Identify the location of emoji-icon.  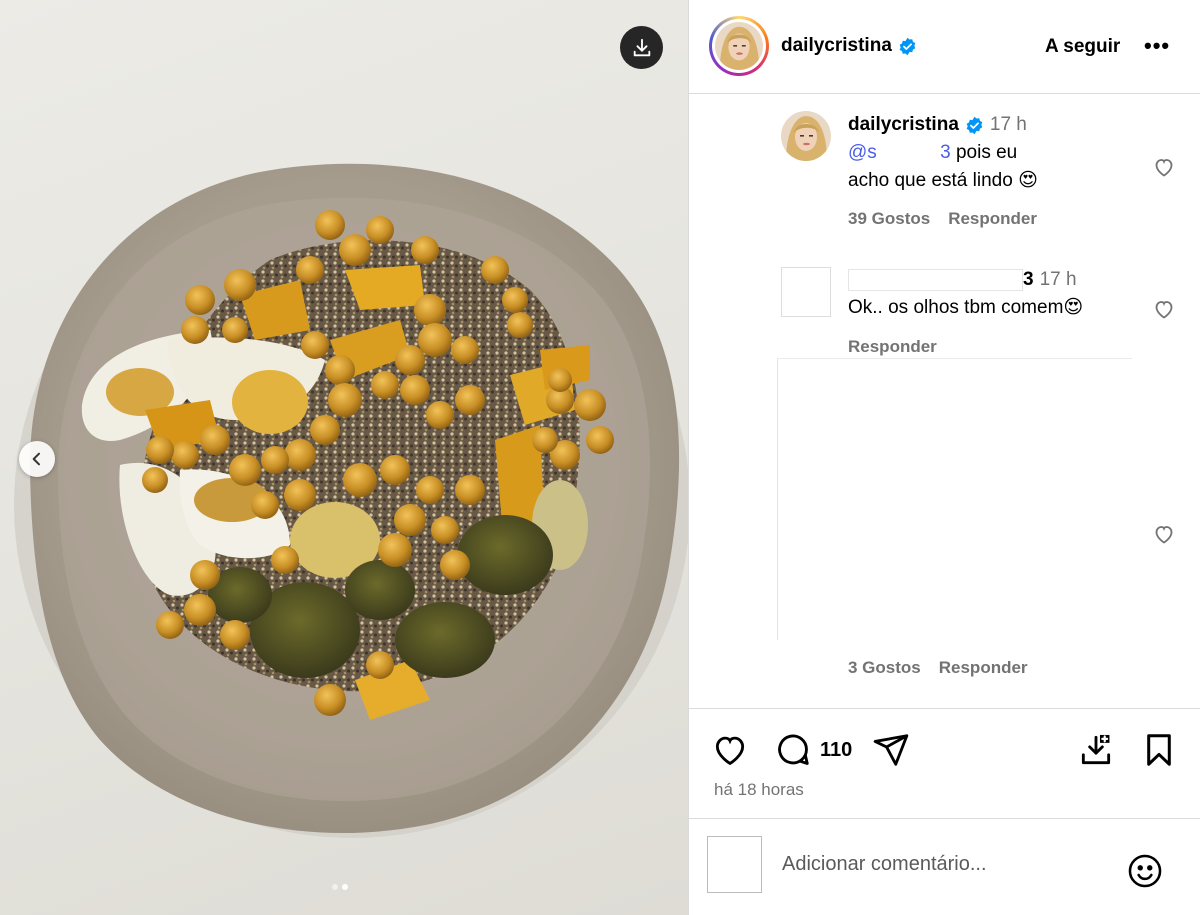
(1145, 871).